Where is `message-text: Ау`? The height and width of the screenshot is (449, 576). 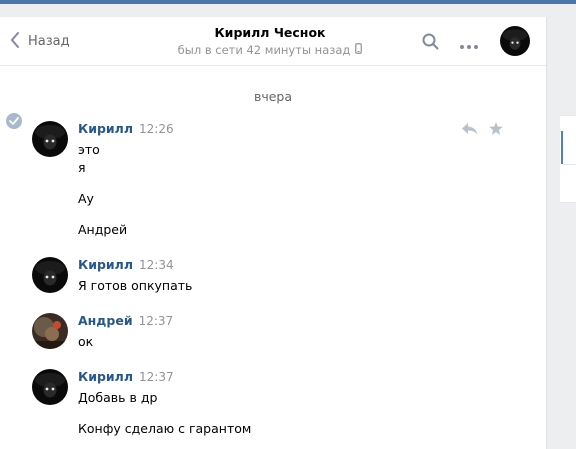 message-text: Ау is located at coordinates (86, 198).